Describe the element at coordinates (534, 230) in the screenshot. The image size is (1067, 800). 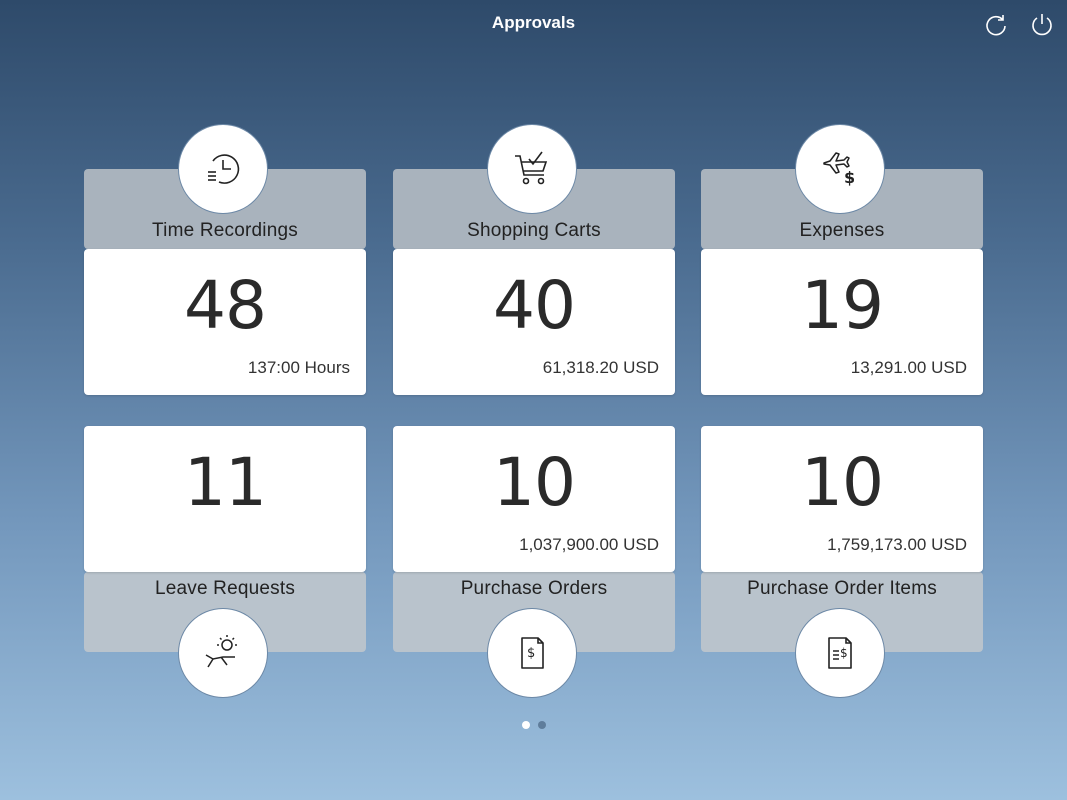
I see `tile-label: Shopping Carts` at that location.